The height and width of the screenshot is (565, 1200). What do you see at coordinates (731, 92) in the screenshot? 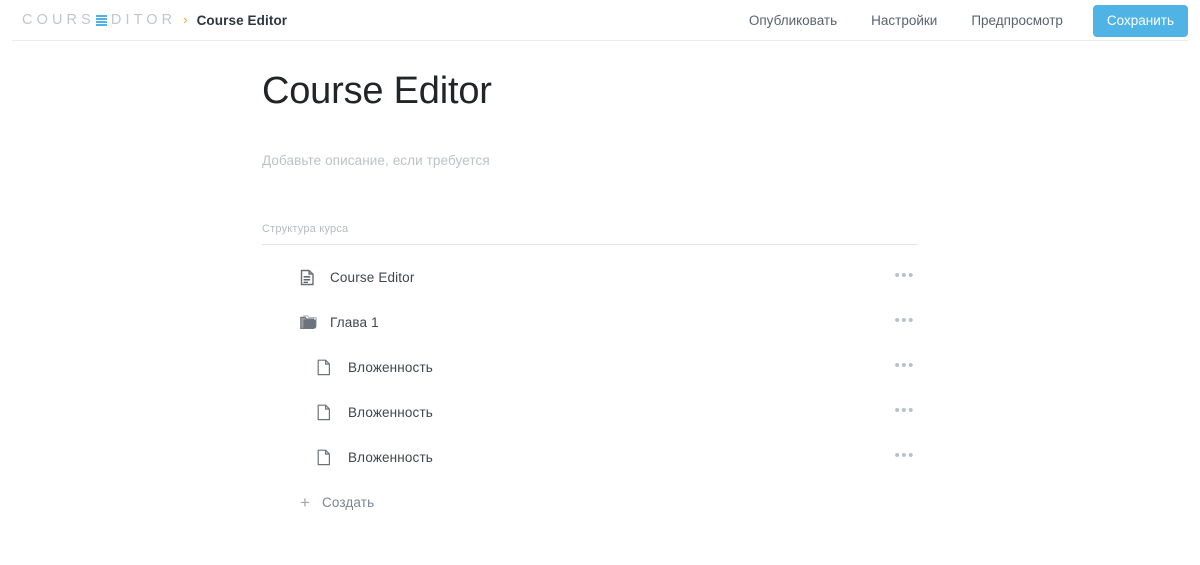
I see `page-title: Course Editor` at bounding box center [731, 92].